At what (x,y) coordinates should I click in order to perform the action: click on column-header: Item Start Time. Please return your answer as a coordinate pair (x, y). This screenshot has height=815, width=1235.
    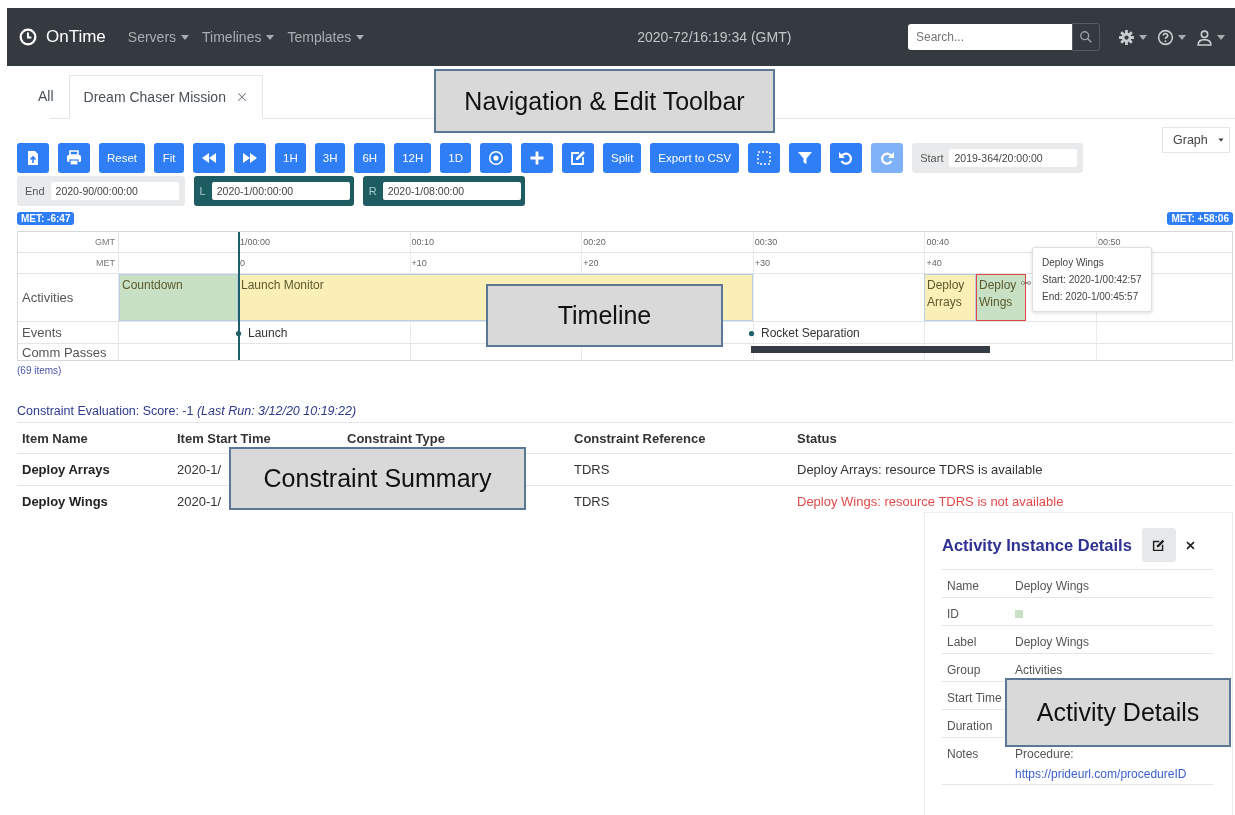
    Looking at the image, I should click on (224, 438).